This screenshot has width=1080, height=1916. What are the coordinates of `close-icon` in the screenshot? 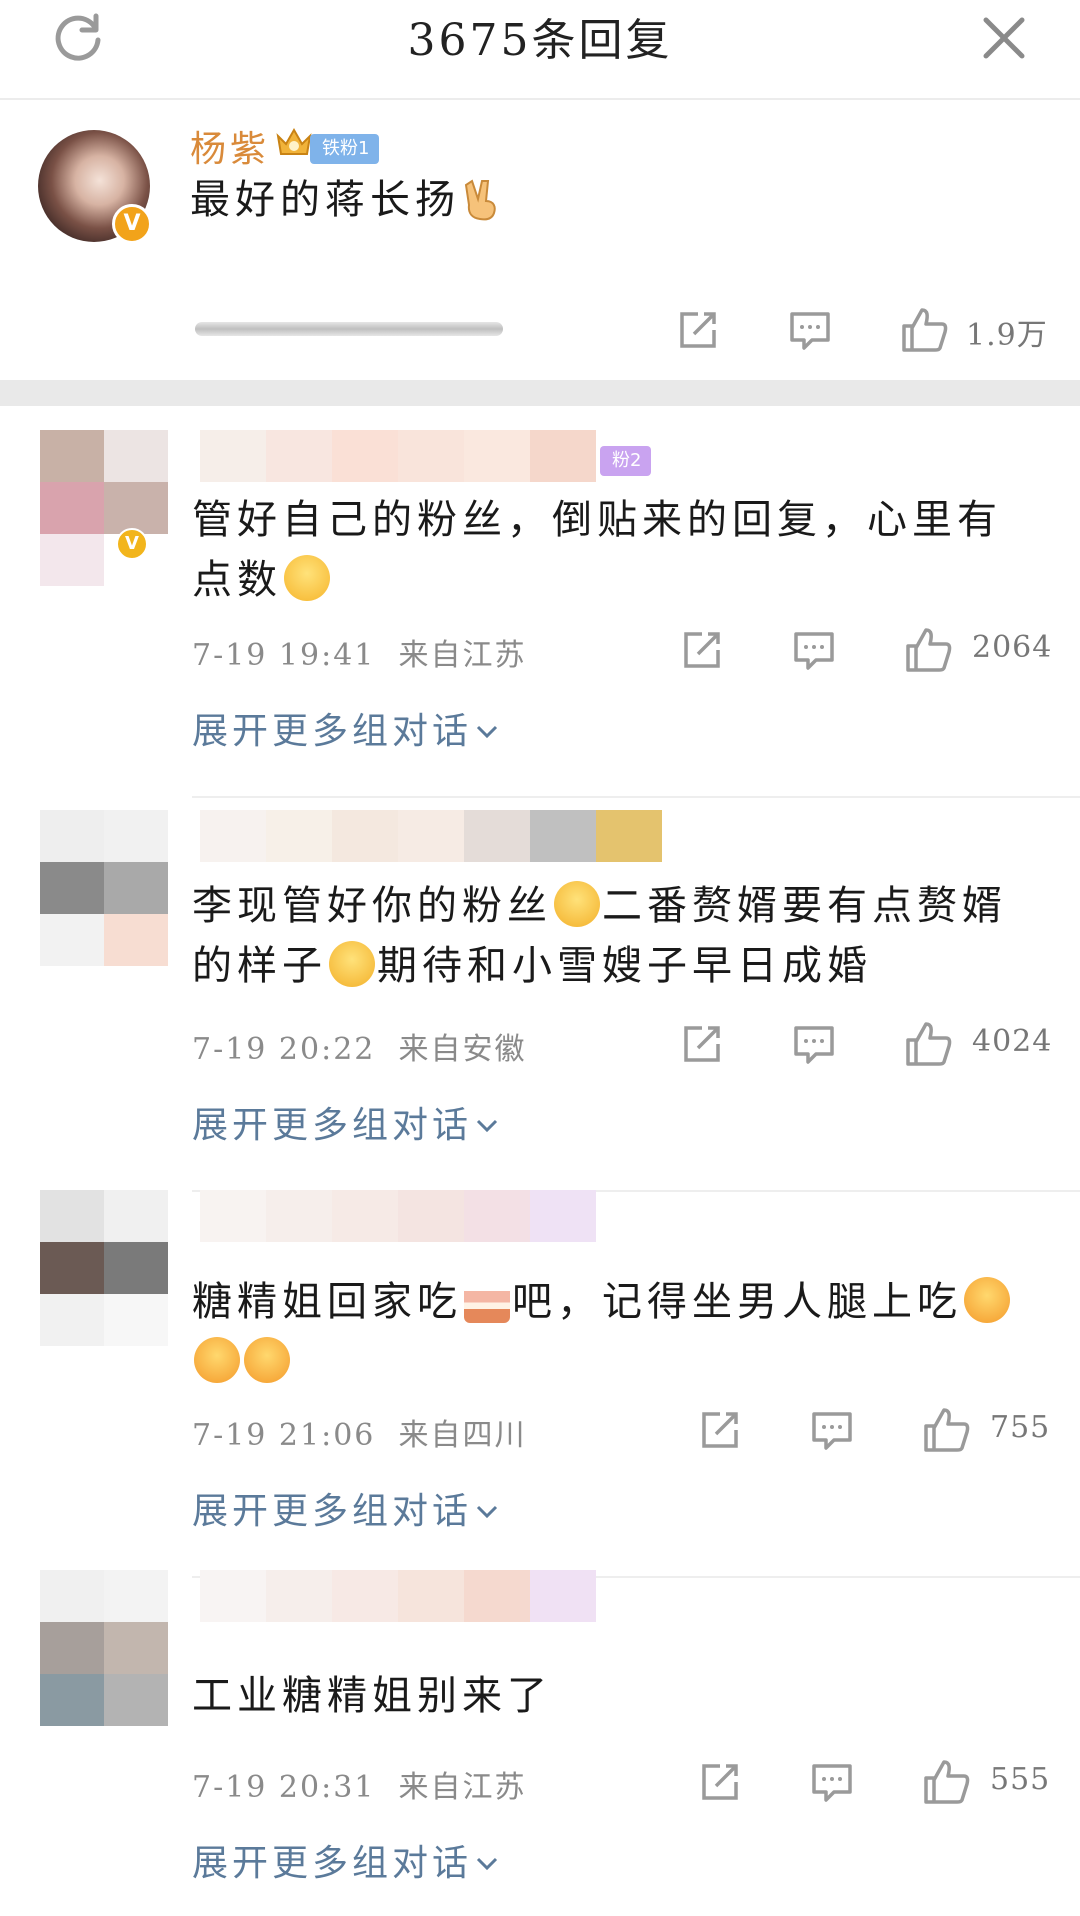 It's located at (1004, 38).